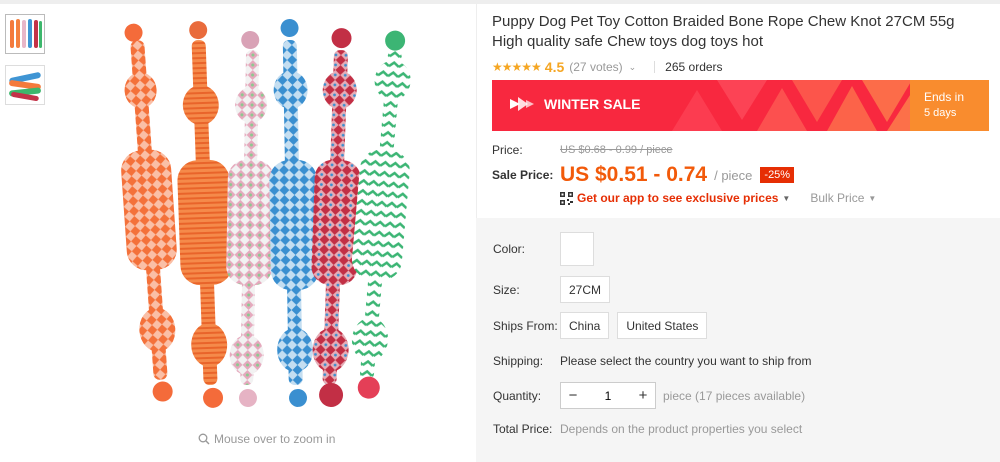 The image size is (1000, 462). What do you see at coordinates (577, 249) in the screenshot?
I see `color-swatch` at bounding box center [577, 249].